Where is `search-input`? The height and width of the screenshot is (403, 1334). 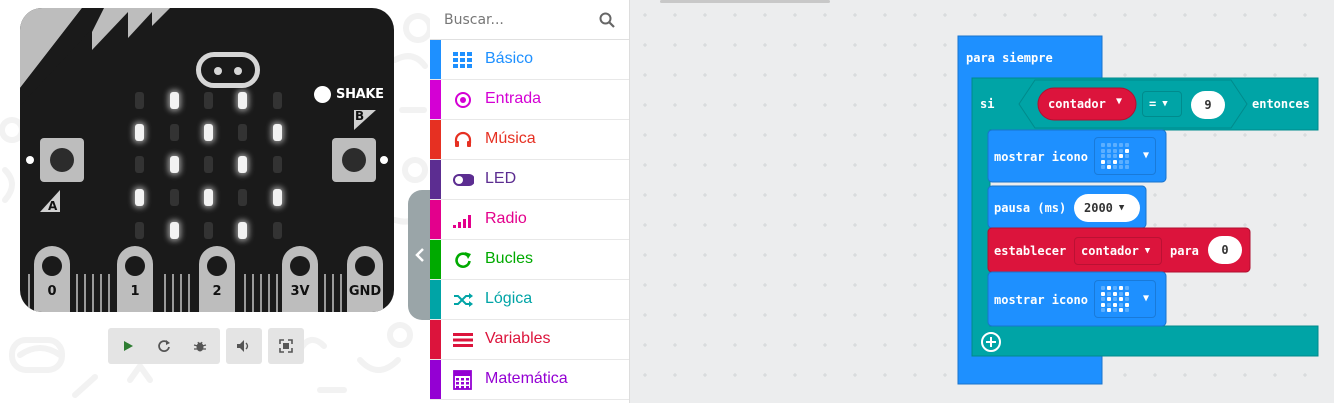
search-input is located at coordinates (519, 20).